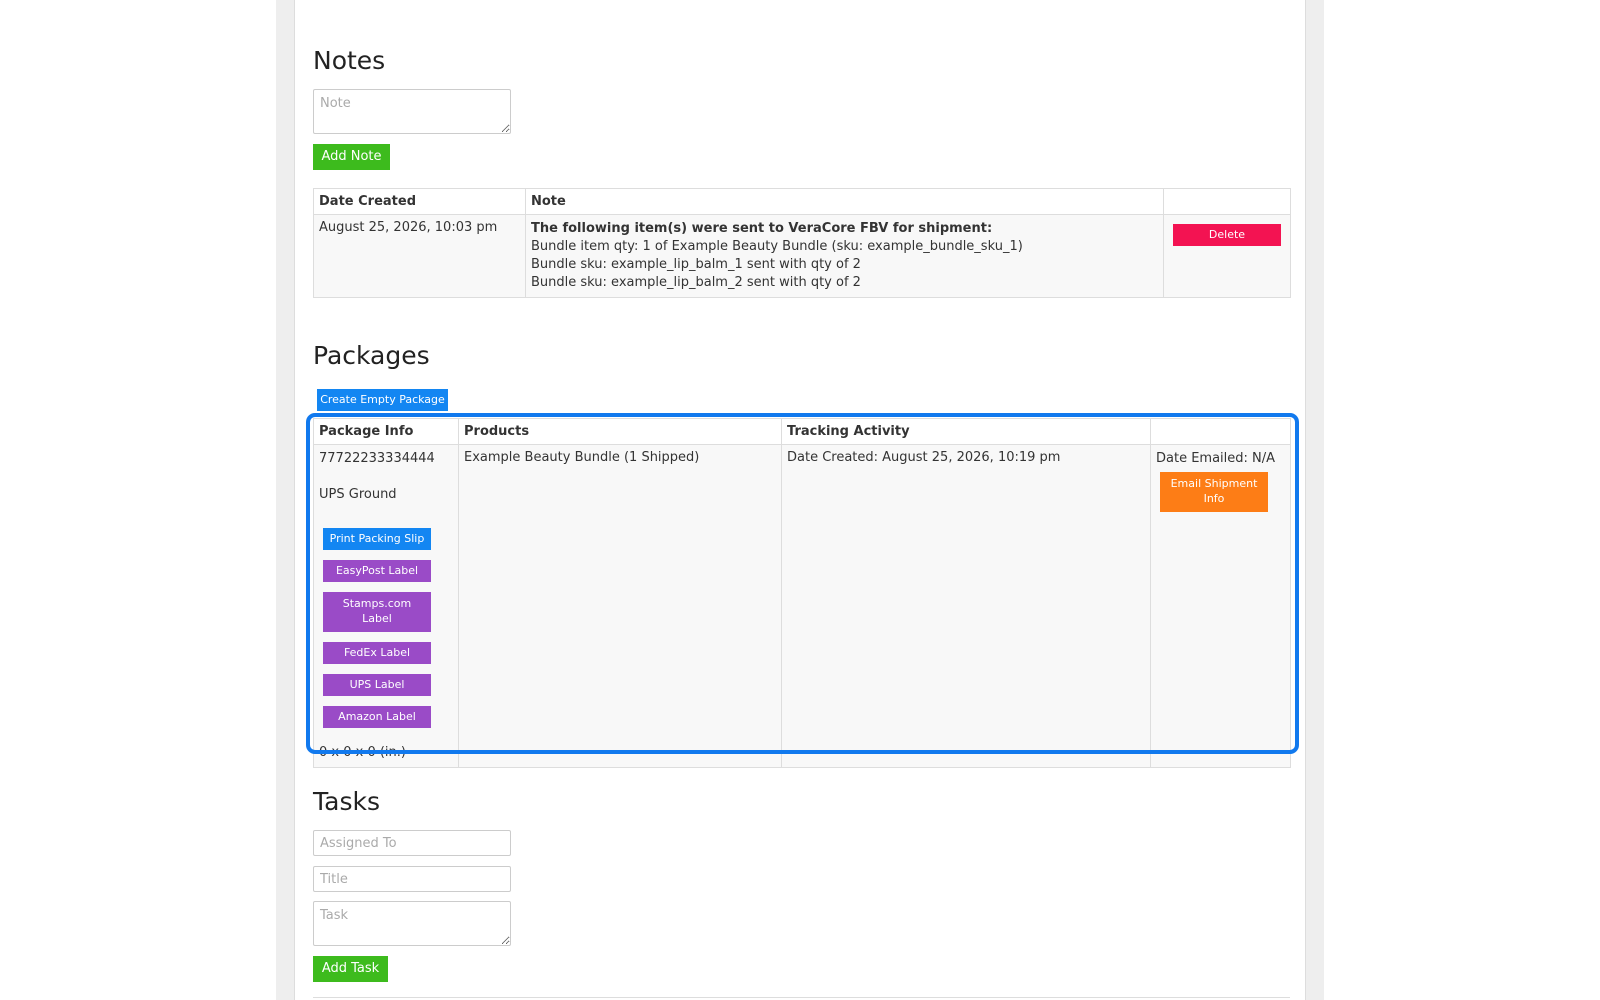 This screenshot has height=1000, width=1600. I want to click on col-header-note: Note, so click(844, 201).